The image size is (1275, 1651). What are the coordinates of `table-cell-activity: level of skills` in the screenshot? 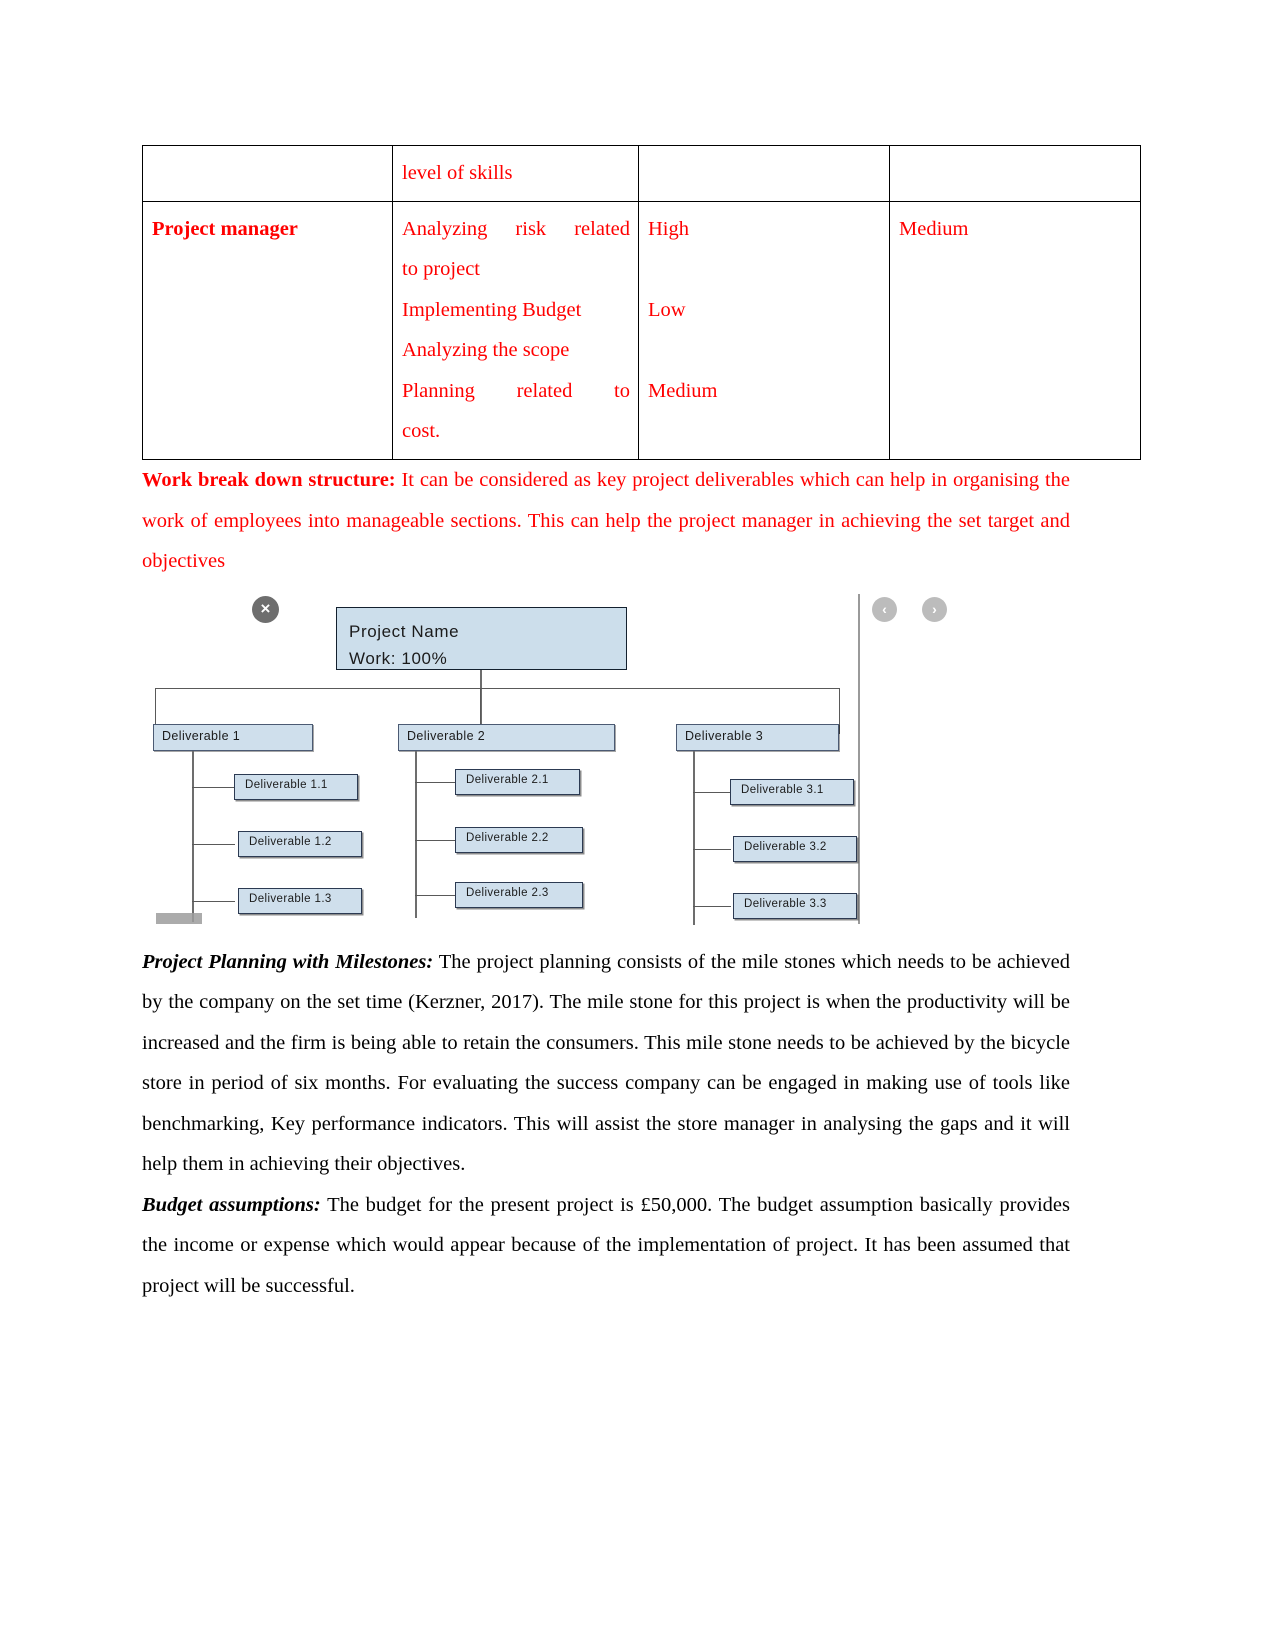 It's located at (515, 173).